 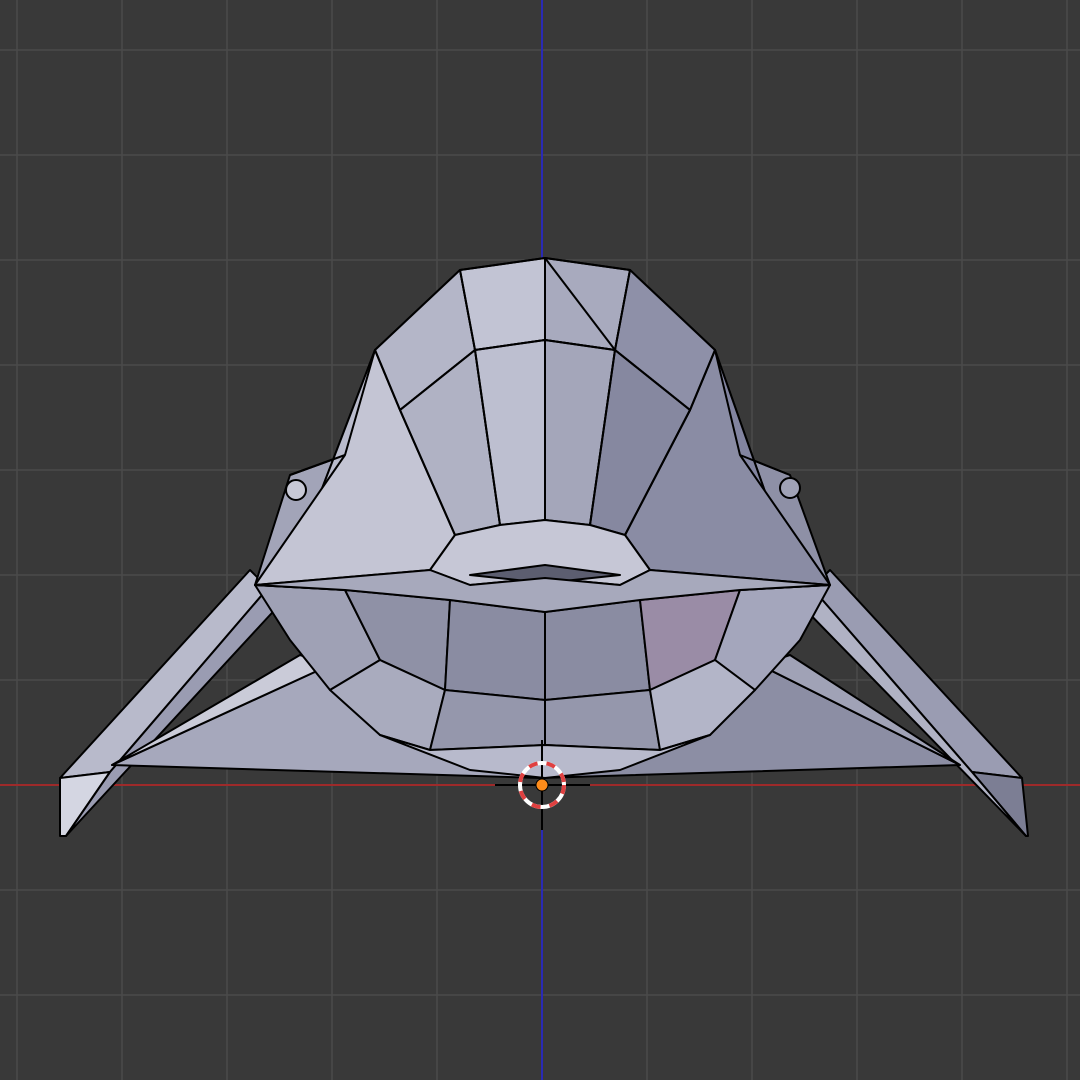 I want to click on object-origin-dot, so click(x=542, y=785).